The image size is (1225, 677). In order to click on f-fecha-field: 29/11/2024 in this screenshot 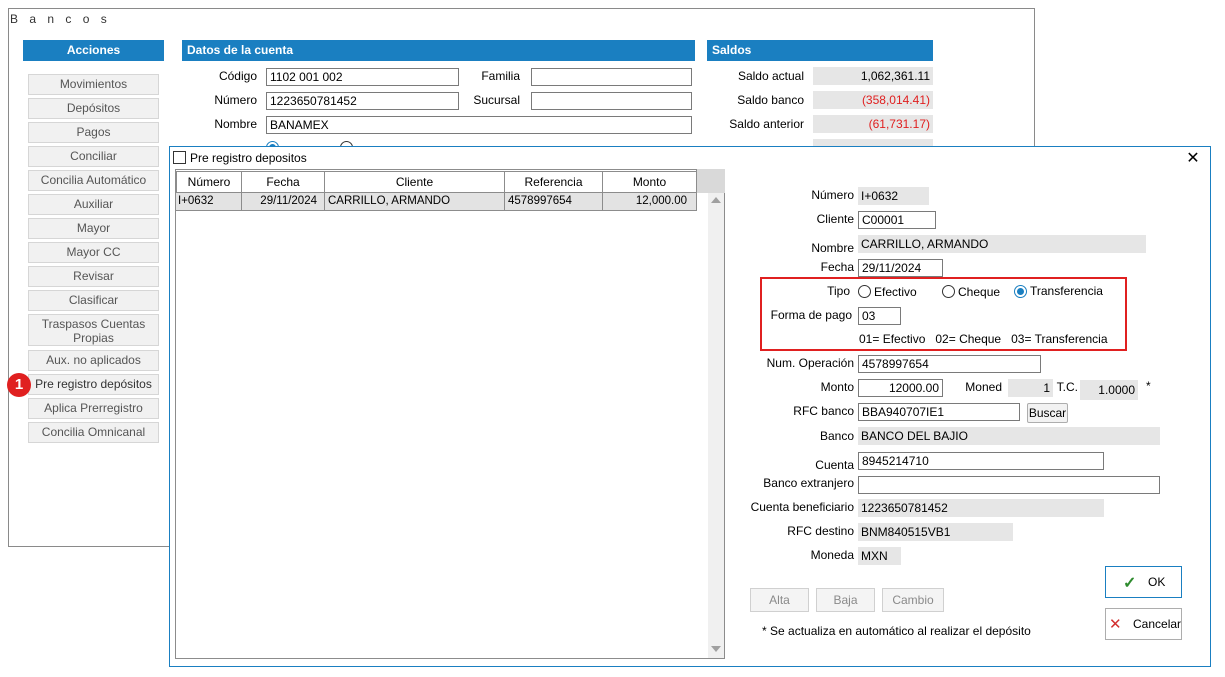, I will do `click(900, 268)`.